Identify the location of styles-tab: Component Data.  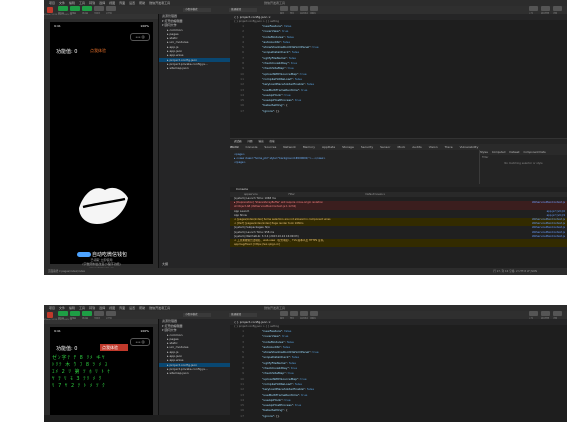
(535, 152).